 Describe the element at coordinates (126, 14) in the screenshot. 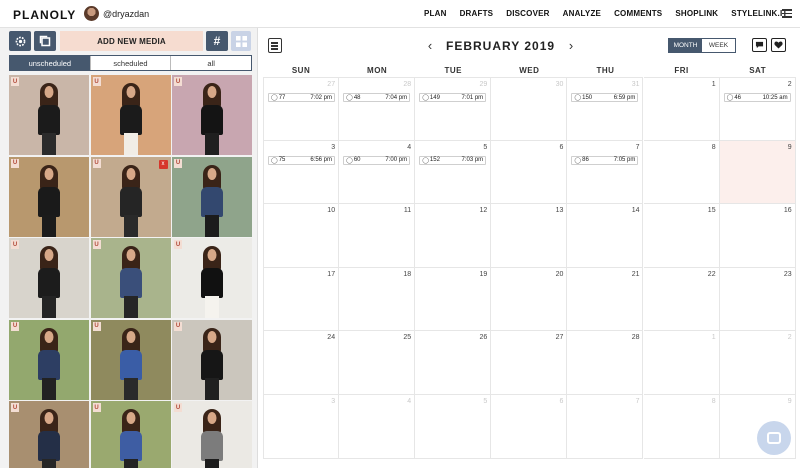

I see `account-handle: @dryazdan` at that location.